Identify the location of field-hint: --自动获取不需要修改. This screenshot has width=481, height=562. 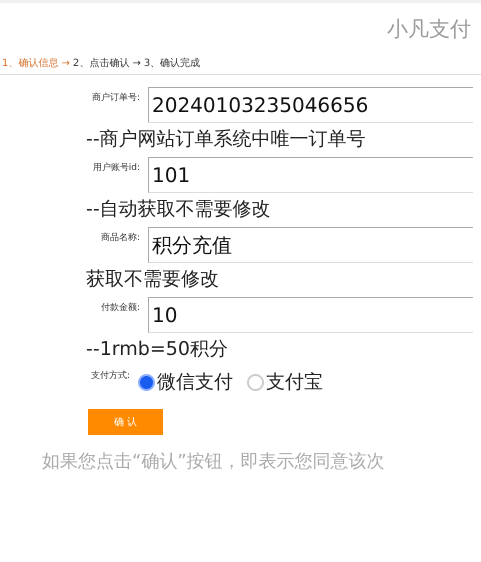
(178, 209).